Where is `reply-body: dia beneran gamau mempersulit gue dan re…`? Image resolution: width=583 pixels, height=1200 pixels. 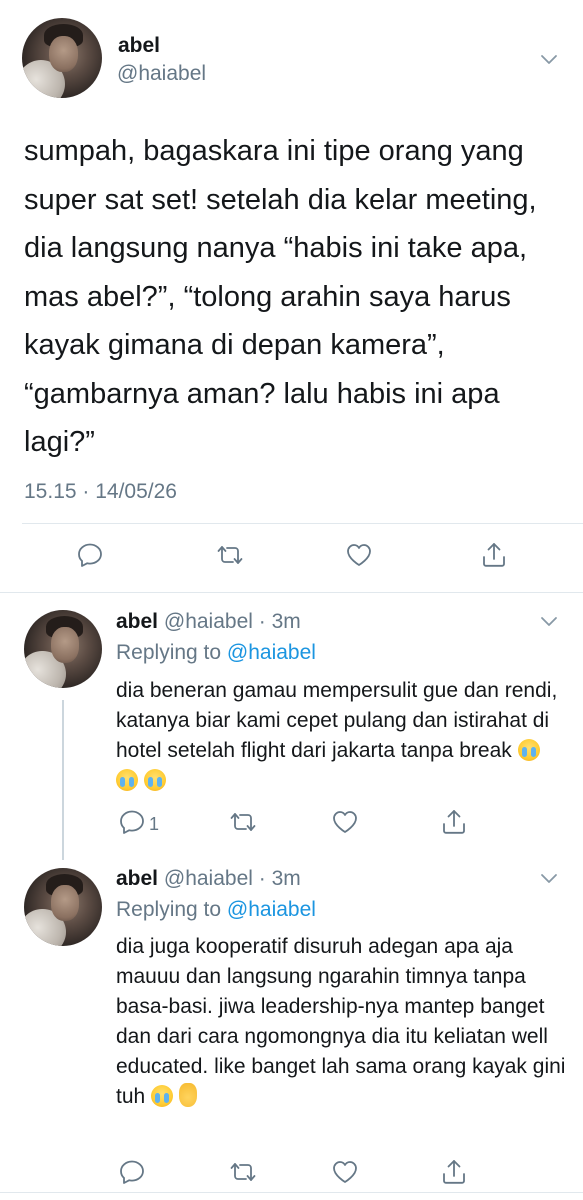 reply-body: dia beneran gamau mempersulit gue dan re… is located at coordinates (337, 720).